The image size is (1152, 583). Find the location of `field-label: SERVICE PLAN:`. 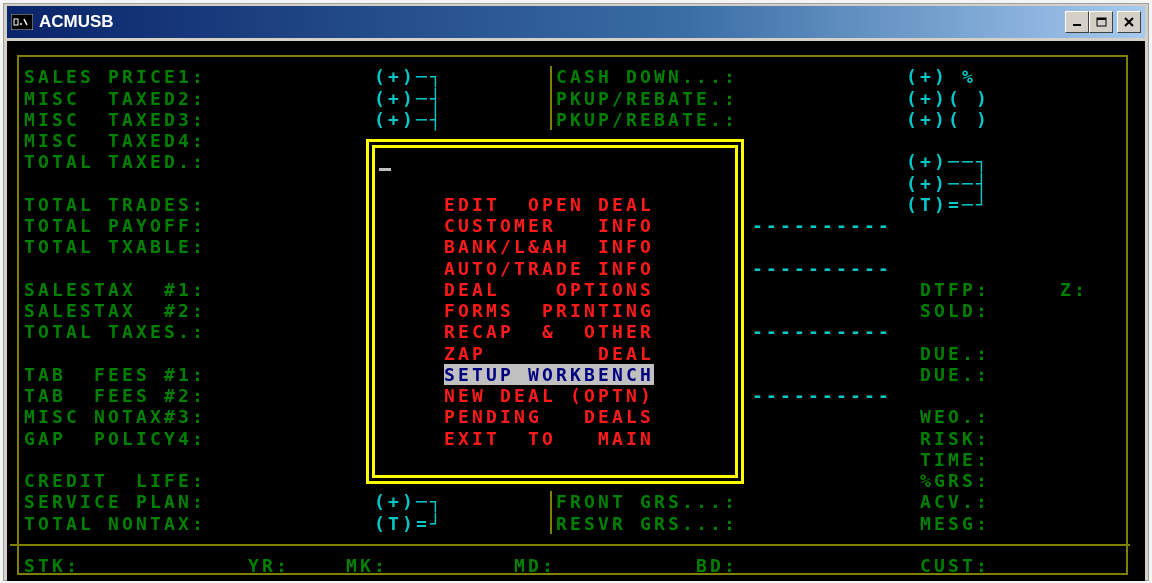

field-label: SERVICE PLAN: is located at coordinates (115, 502).